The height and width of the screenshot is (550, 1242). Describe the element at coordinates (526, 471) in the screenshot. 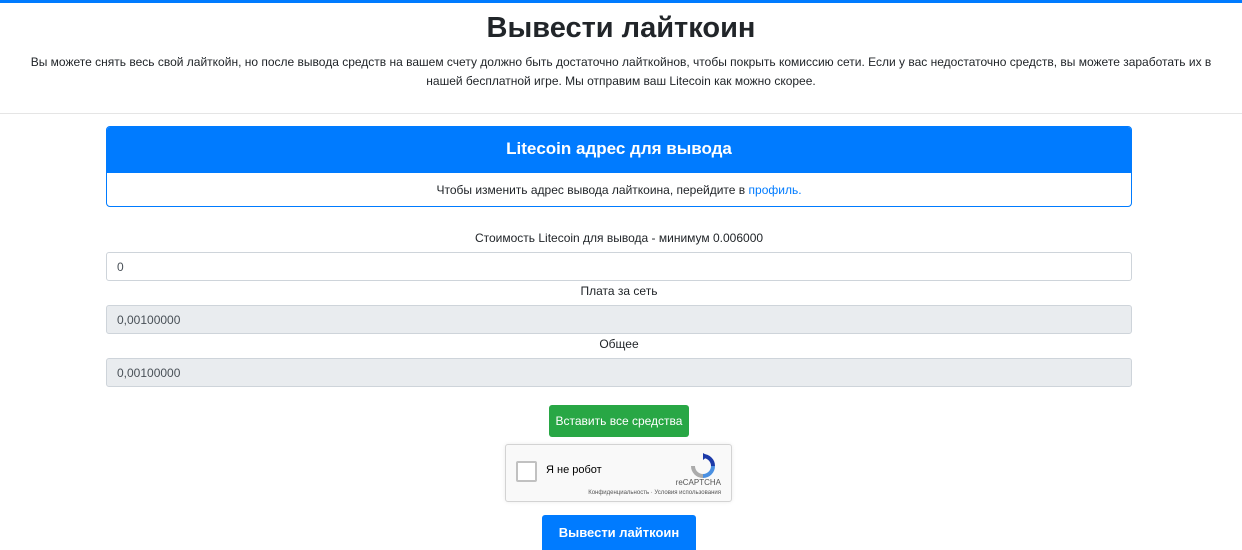

I see `recaptcha-checkbox` at that location.